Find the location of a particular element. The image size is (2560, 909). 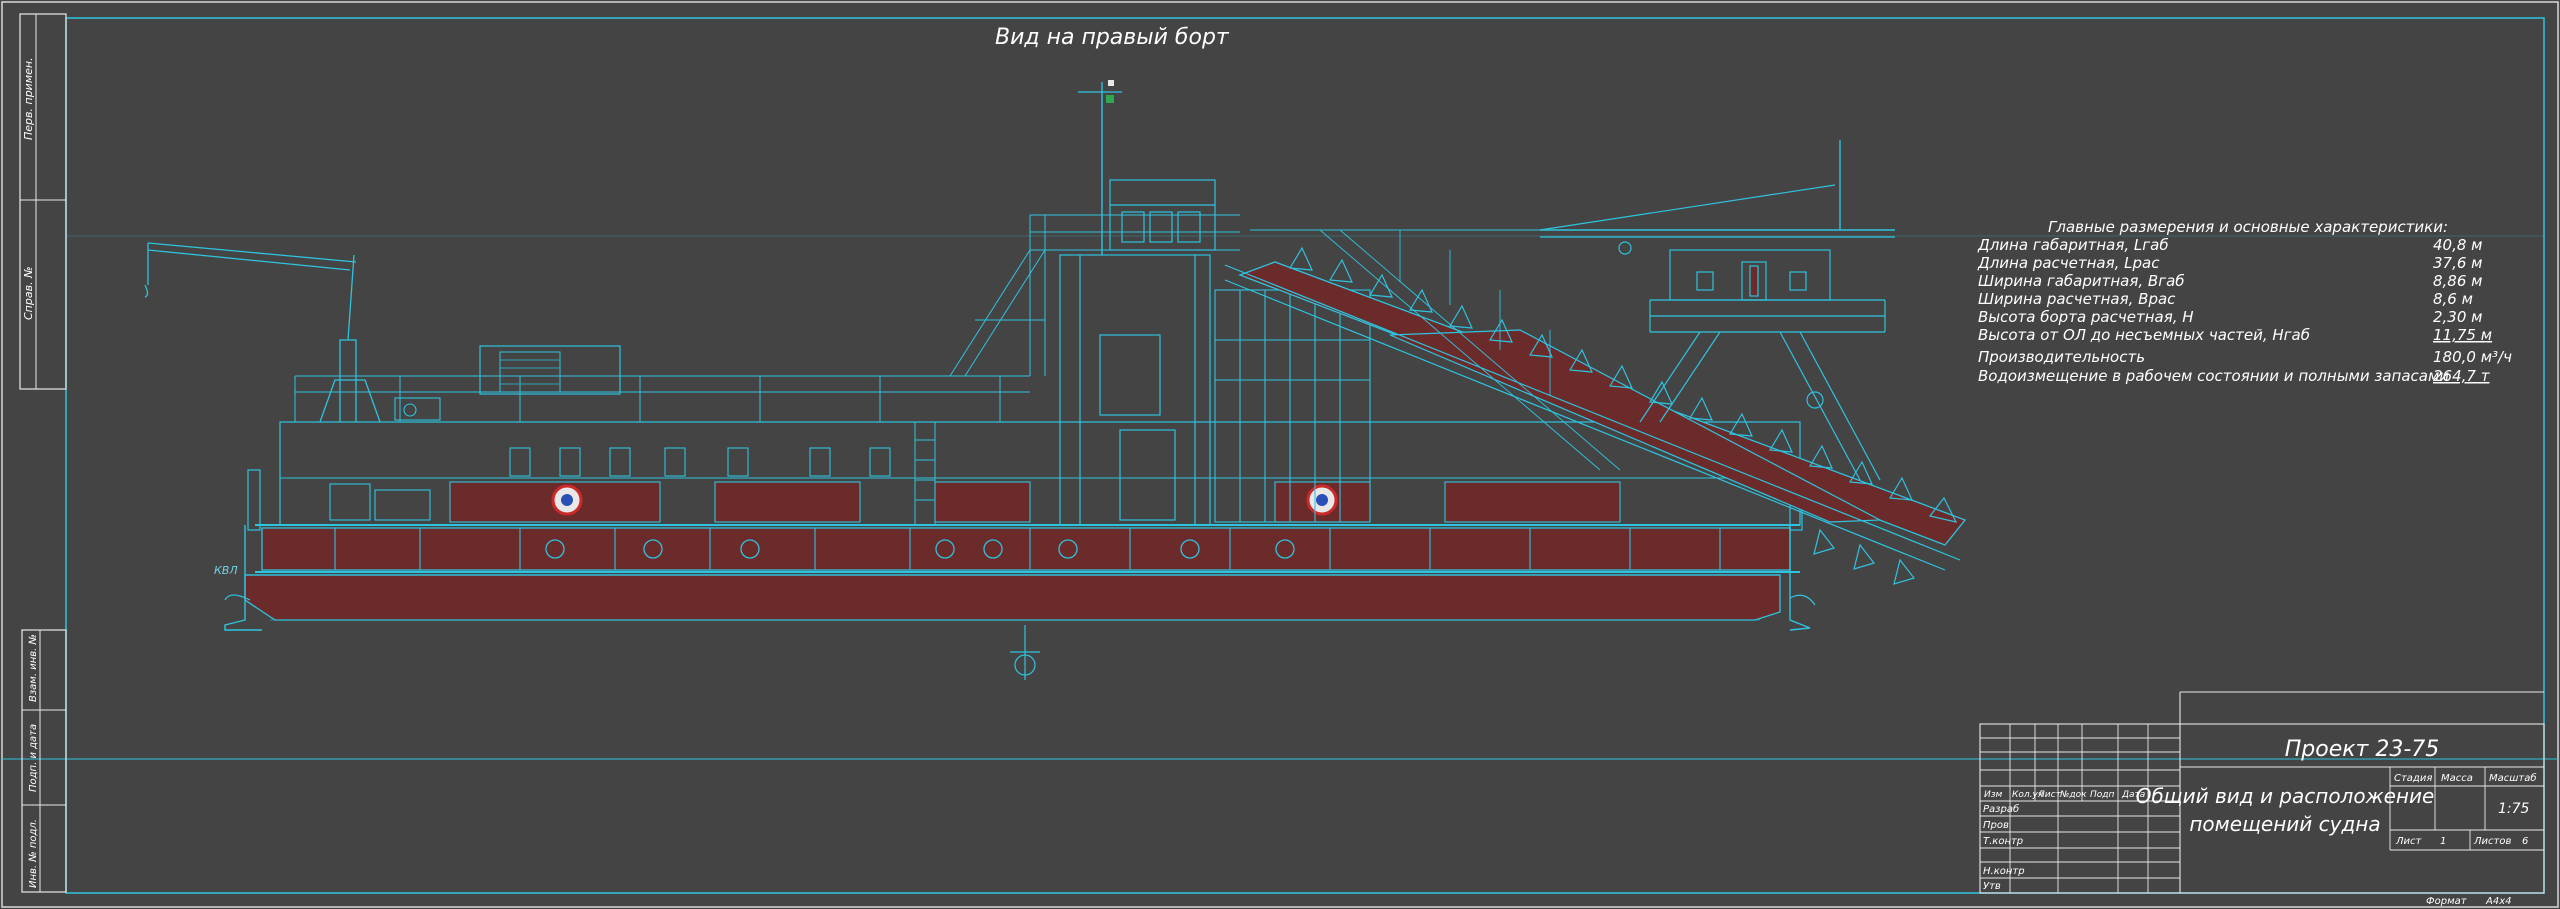

control-tower is located at coordinates (1137, 303).